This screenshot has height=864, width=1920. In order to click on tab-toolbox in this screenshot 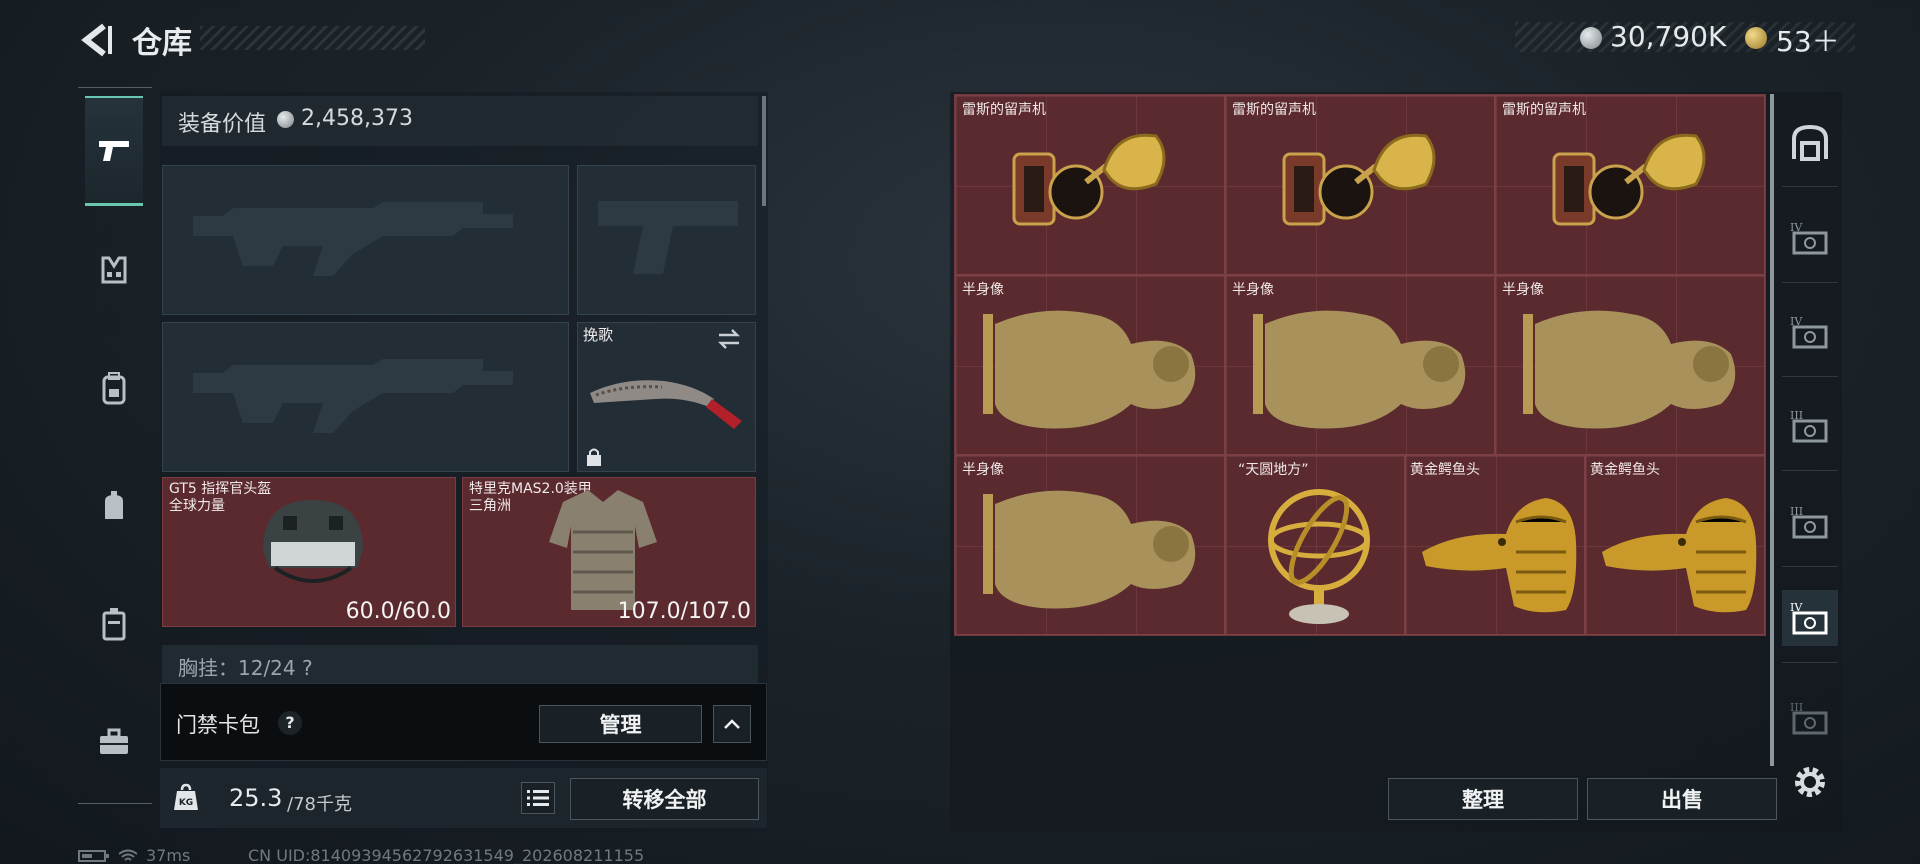, I will do `click(114, 742)`.